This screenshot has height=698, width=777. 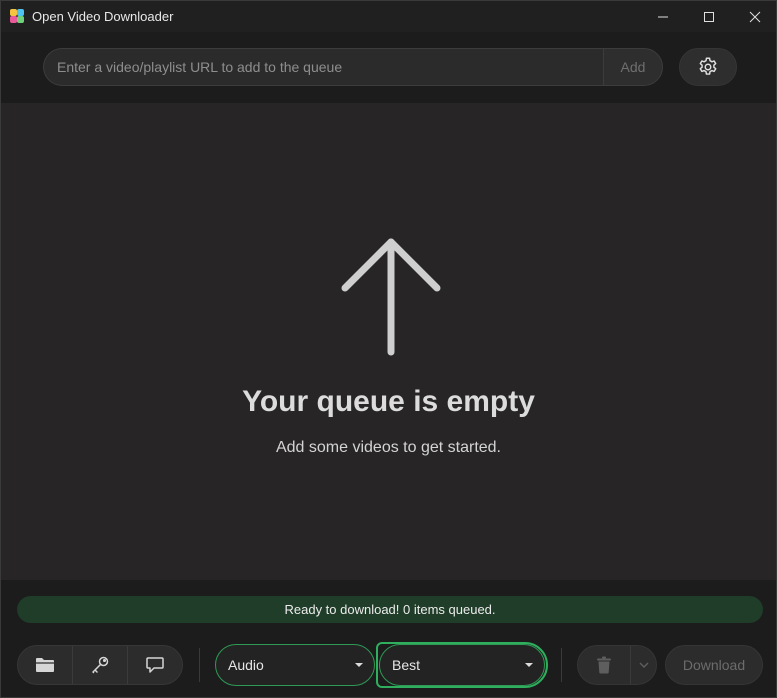 I want to click on window-title: Open Video Downloader, so click(x=103, y=16).